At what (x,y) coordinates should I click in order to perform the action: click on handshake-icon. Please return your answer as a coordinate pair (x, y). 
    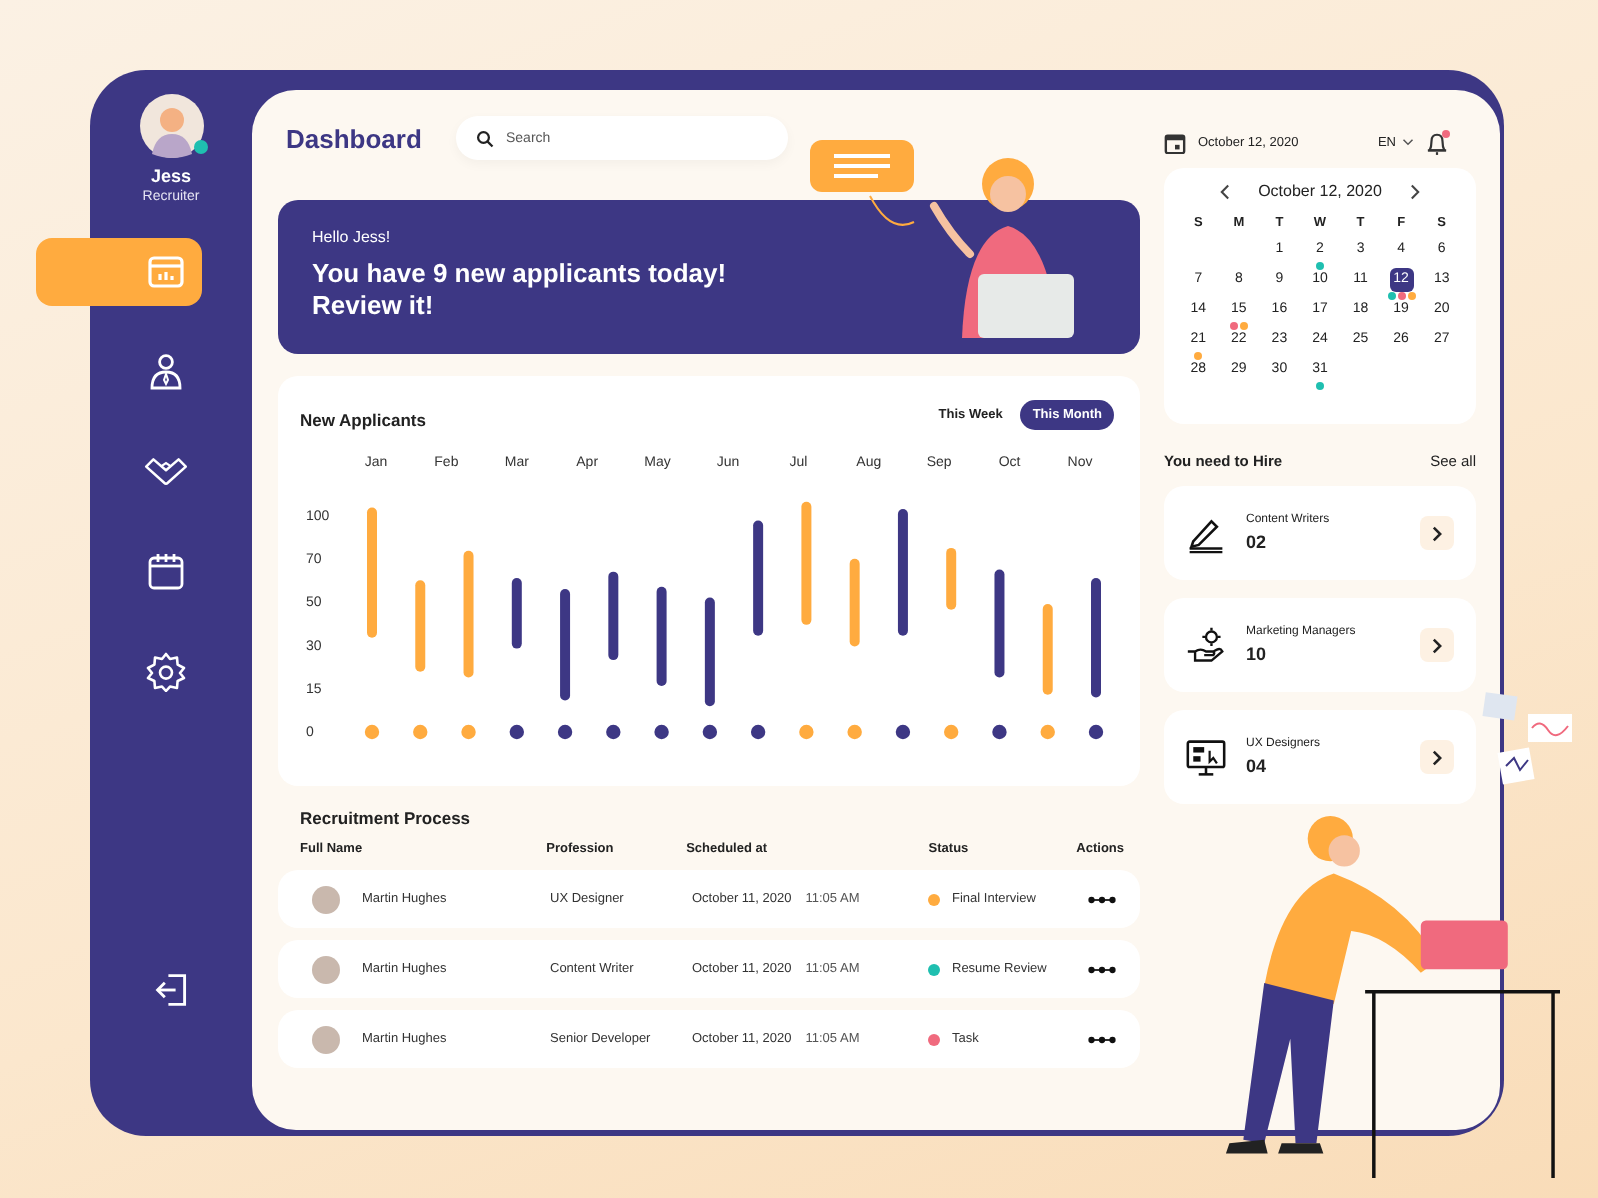
    Looking at the image, I should click on (166, 472).